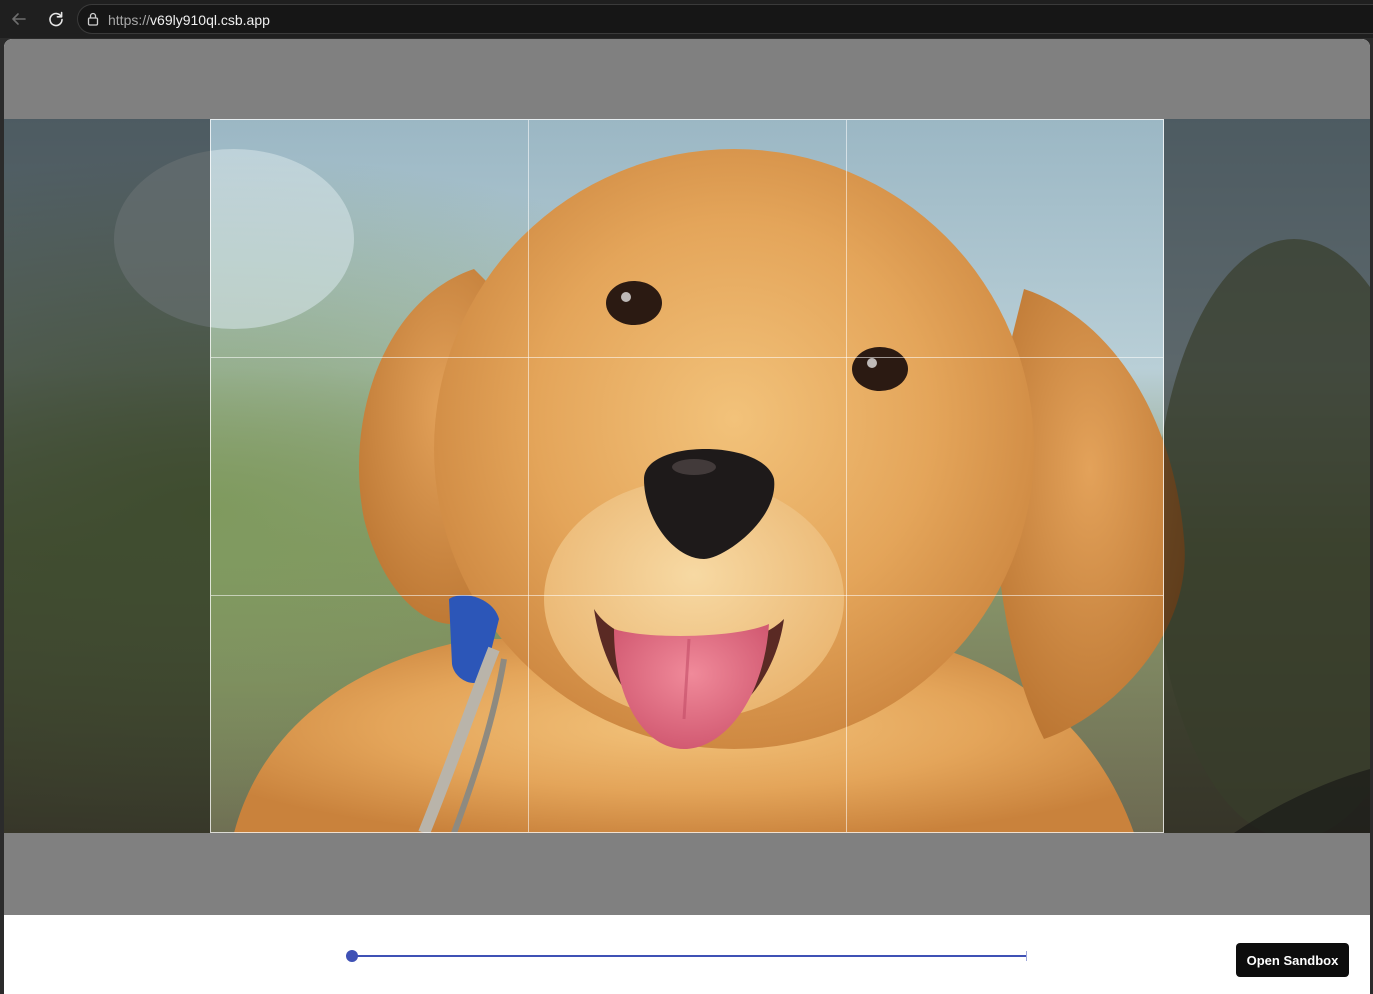 Image resolution: width=1373 pixels, height=994 pixels. Describe the element at coordinates (352, 956) in the screenshot. I see `zoom-slider-thumb` at that location.